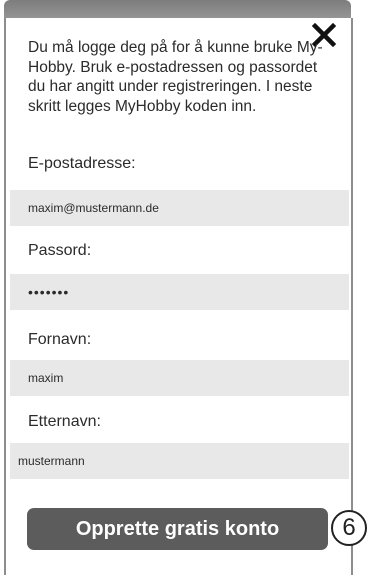  Describe the element at coordinates (64, 421) in the screenshot. I see `last-name-label: Etternavn:` at that location.